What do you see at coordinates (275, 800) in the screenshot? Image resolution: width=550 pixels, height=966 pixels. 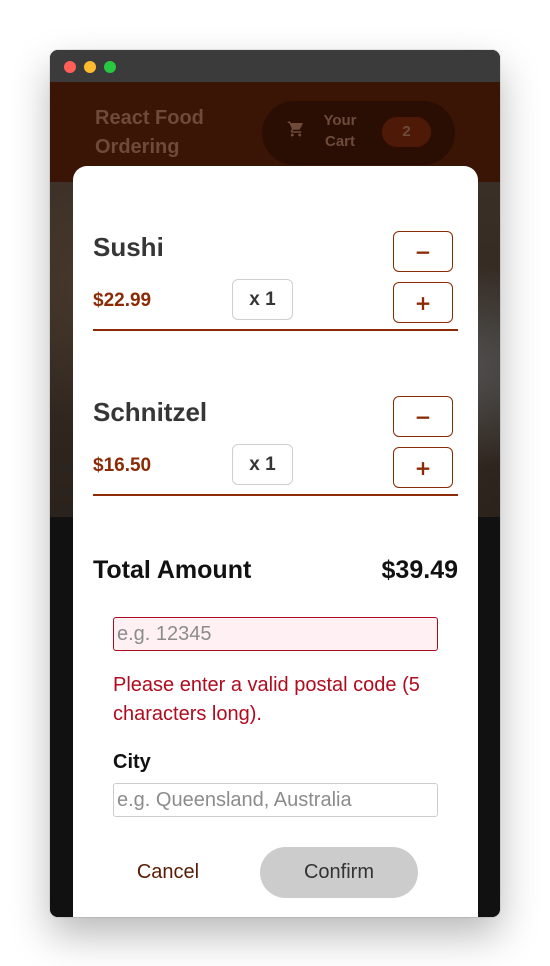 I see `city-input` at bounding box center [275, 800].